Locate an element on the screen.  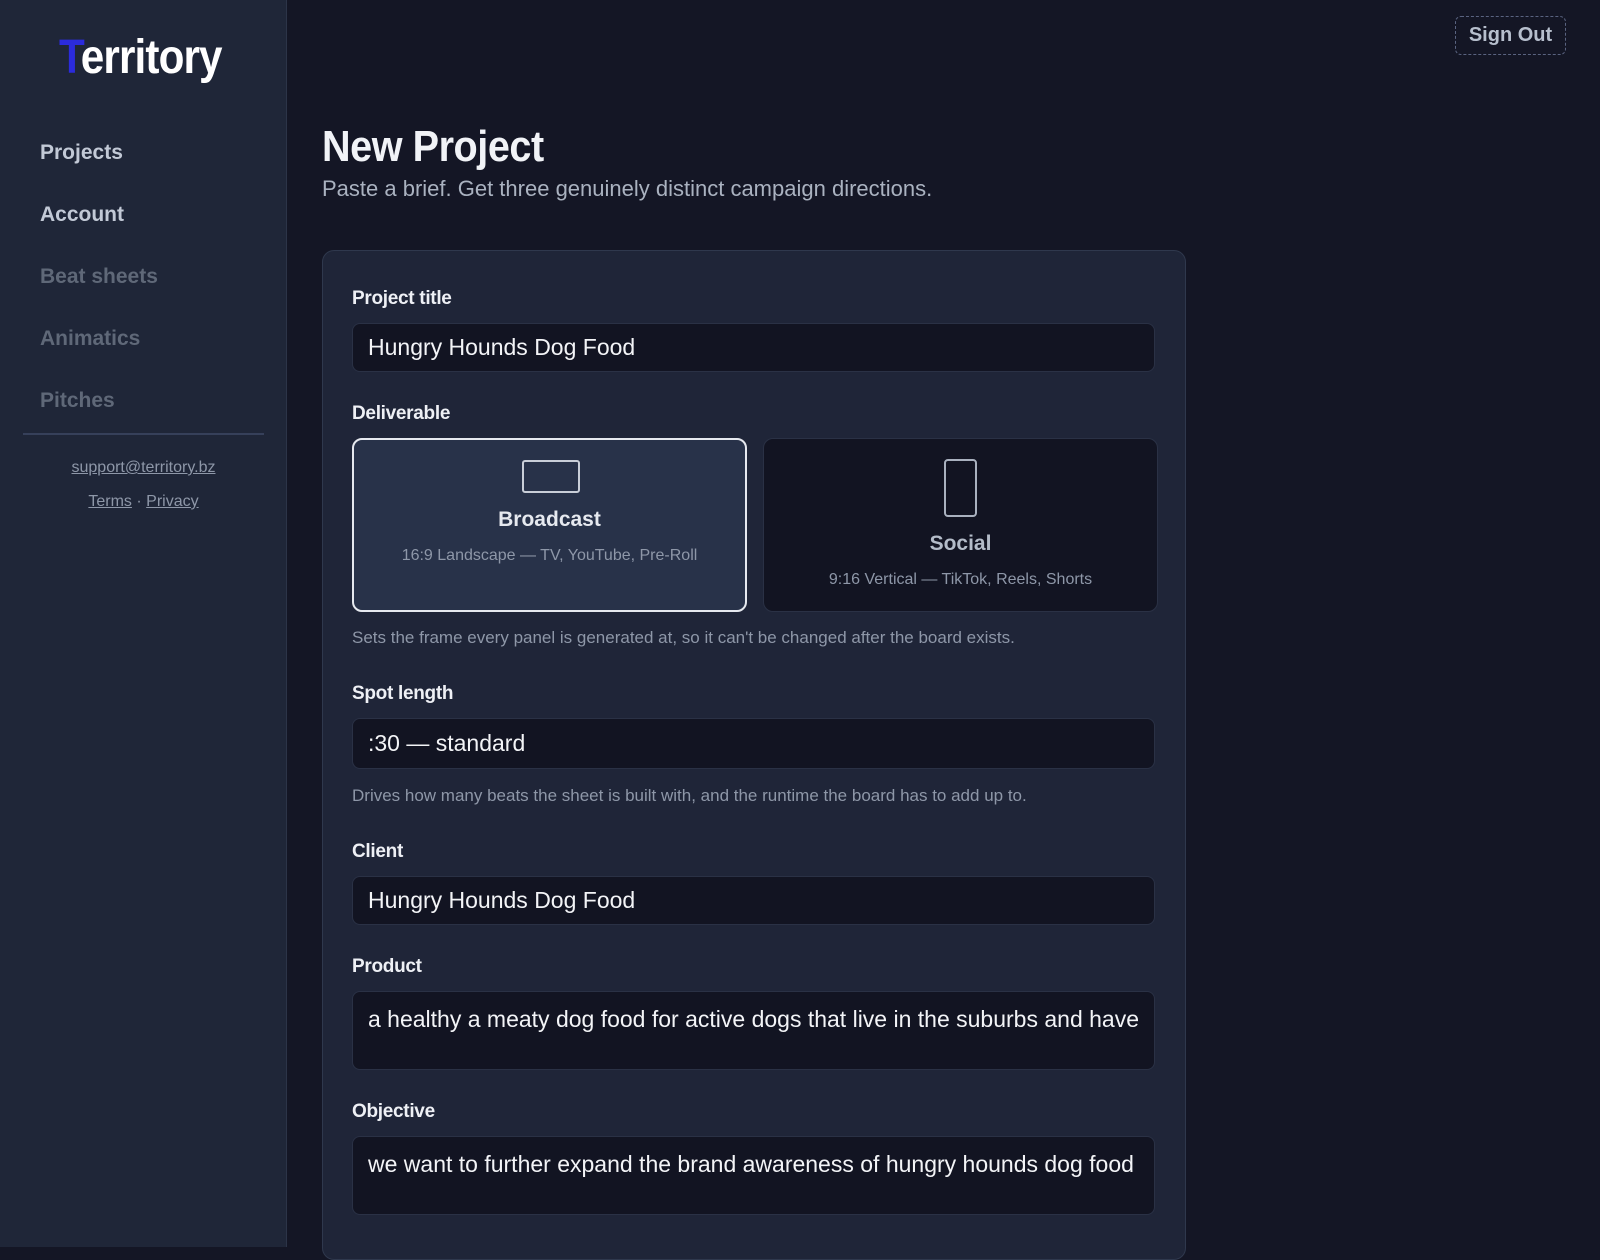
spot-length-select: :30 — standard is located at coordinates (753, 743).